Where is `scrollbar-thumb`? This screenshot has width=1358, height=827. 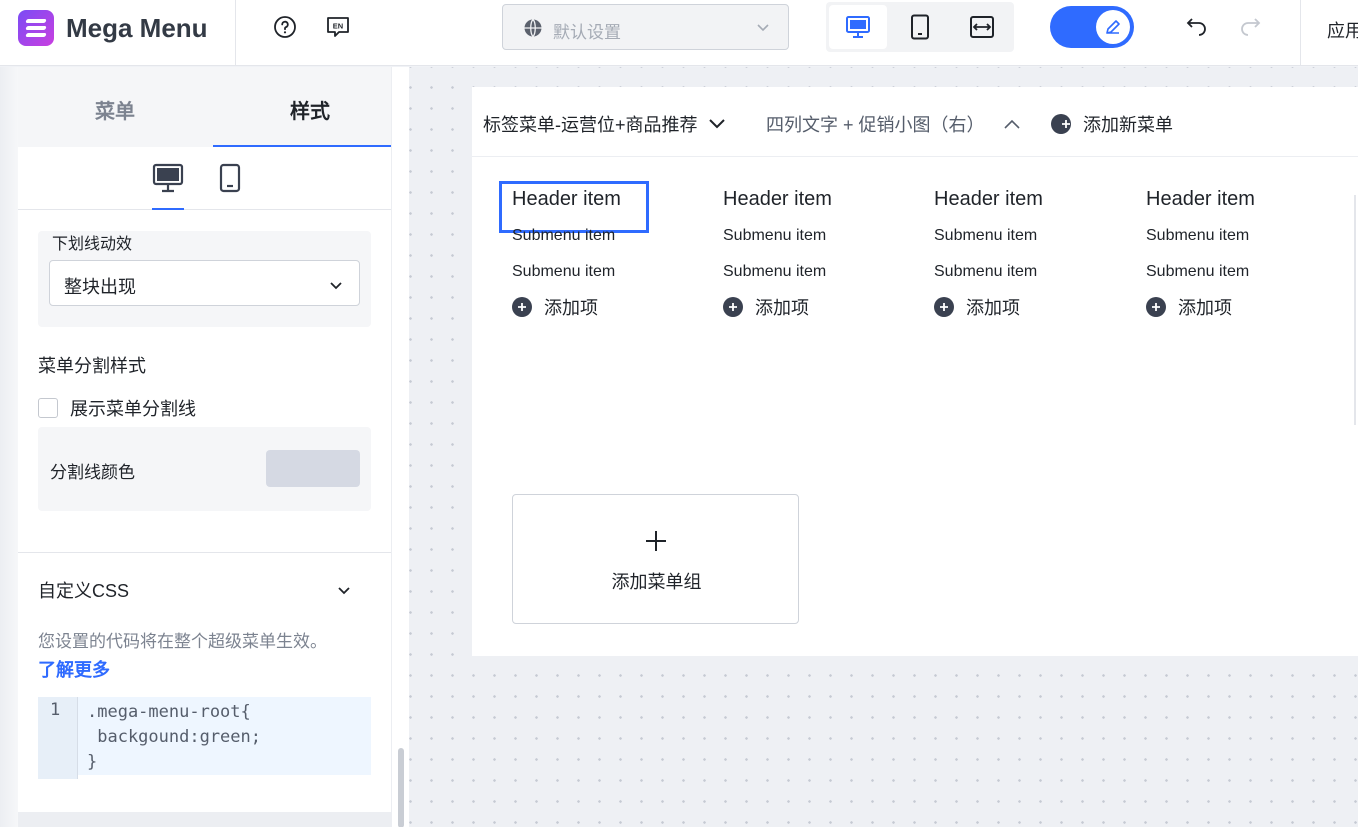 scrollbar-thumb is located at coordinates (401, 787).